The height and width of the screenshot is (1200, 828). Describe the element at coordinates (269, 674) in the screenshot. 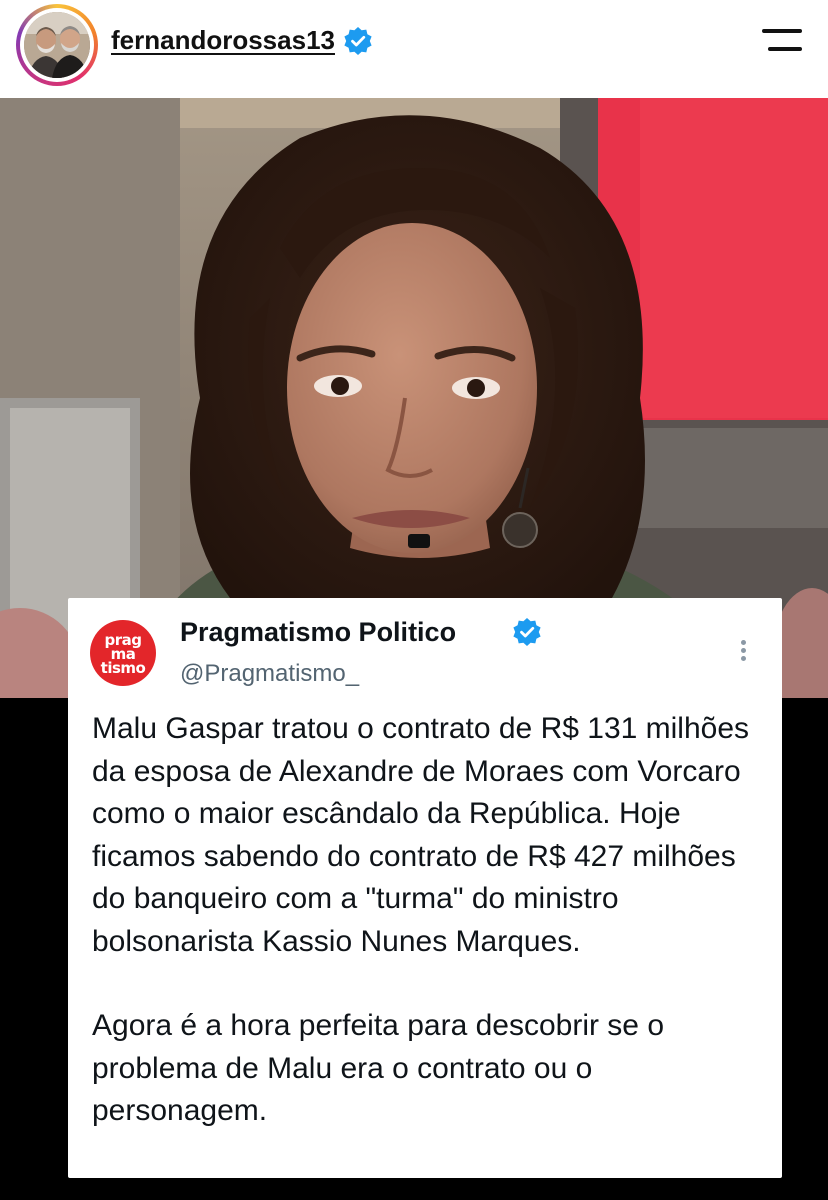

I see `tweet-handle: @Pragmatismo_` at that location.